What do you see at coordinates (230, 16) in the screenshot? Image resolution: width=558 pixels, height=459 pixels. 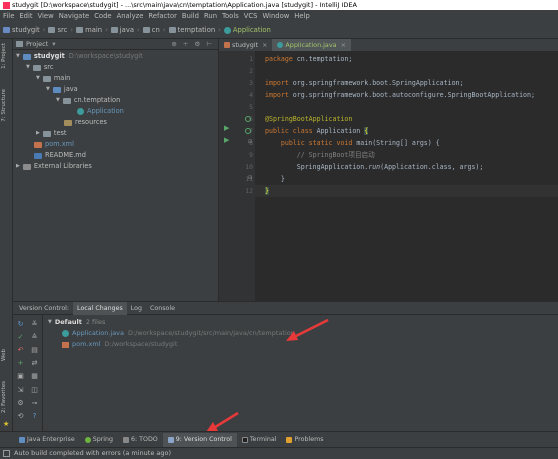 I see `menu-tools: Tools` at bounding box center [230, 16].